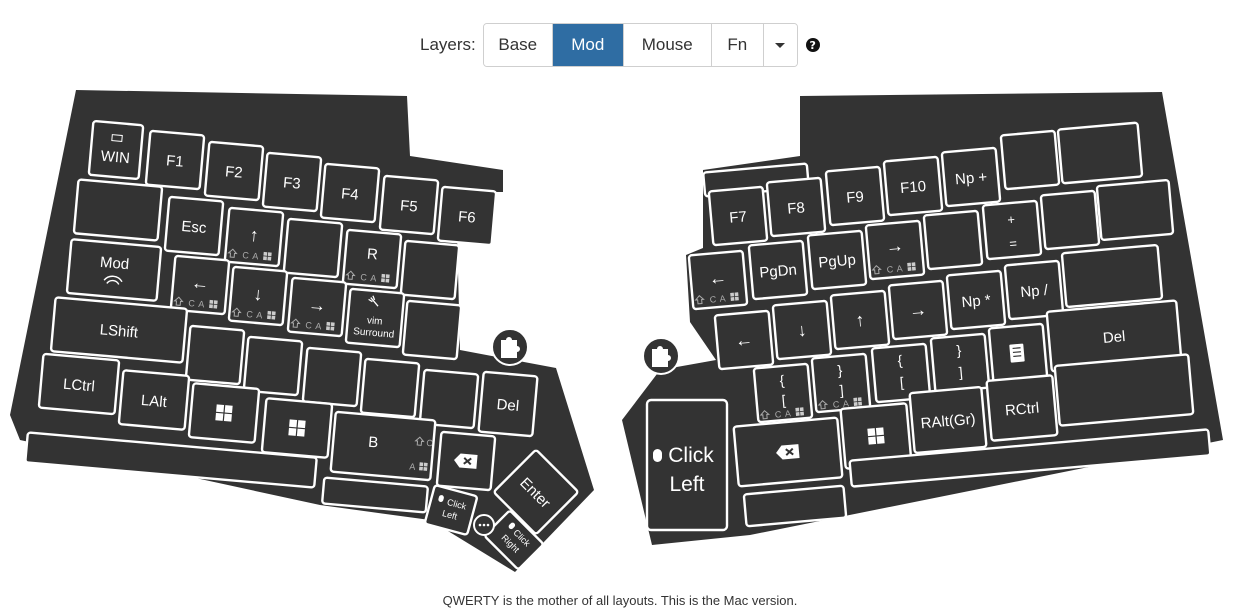 The image size is (1240, 610). I want to click on key-label: F6, so click(466, 217).